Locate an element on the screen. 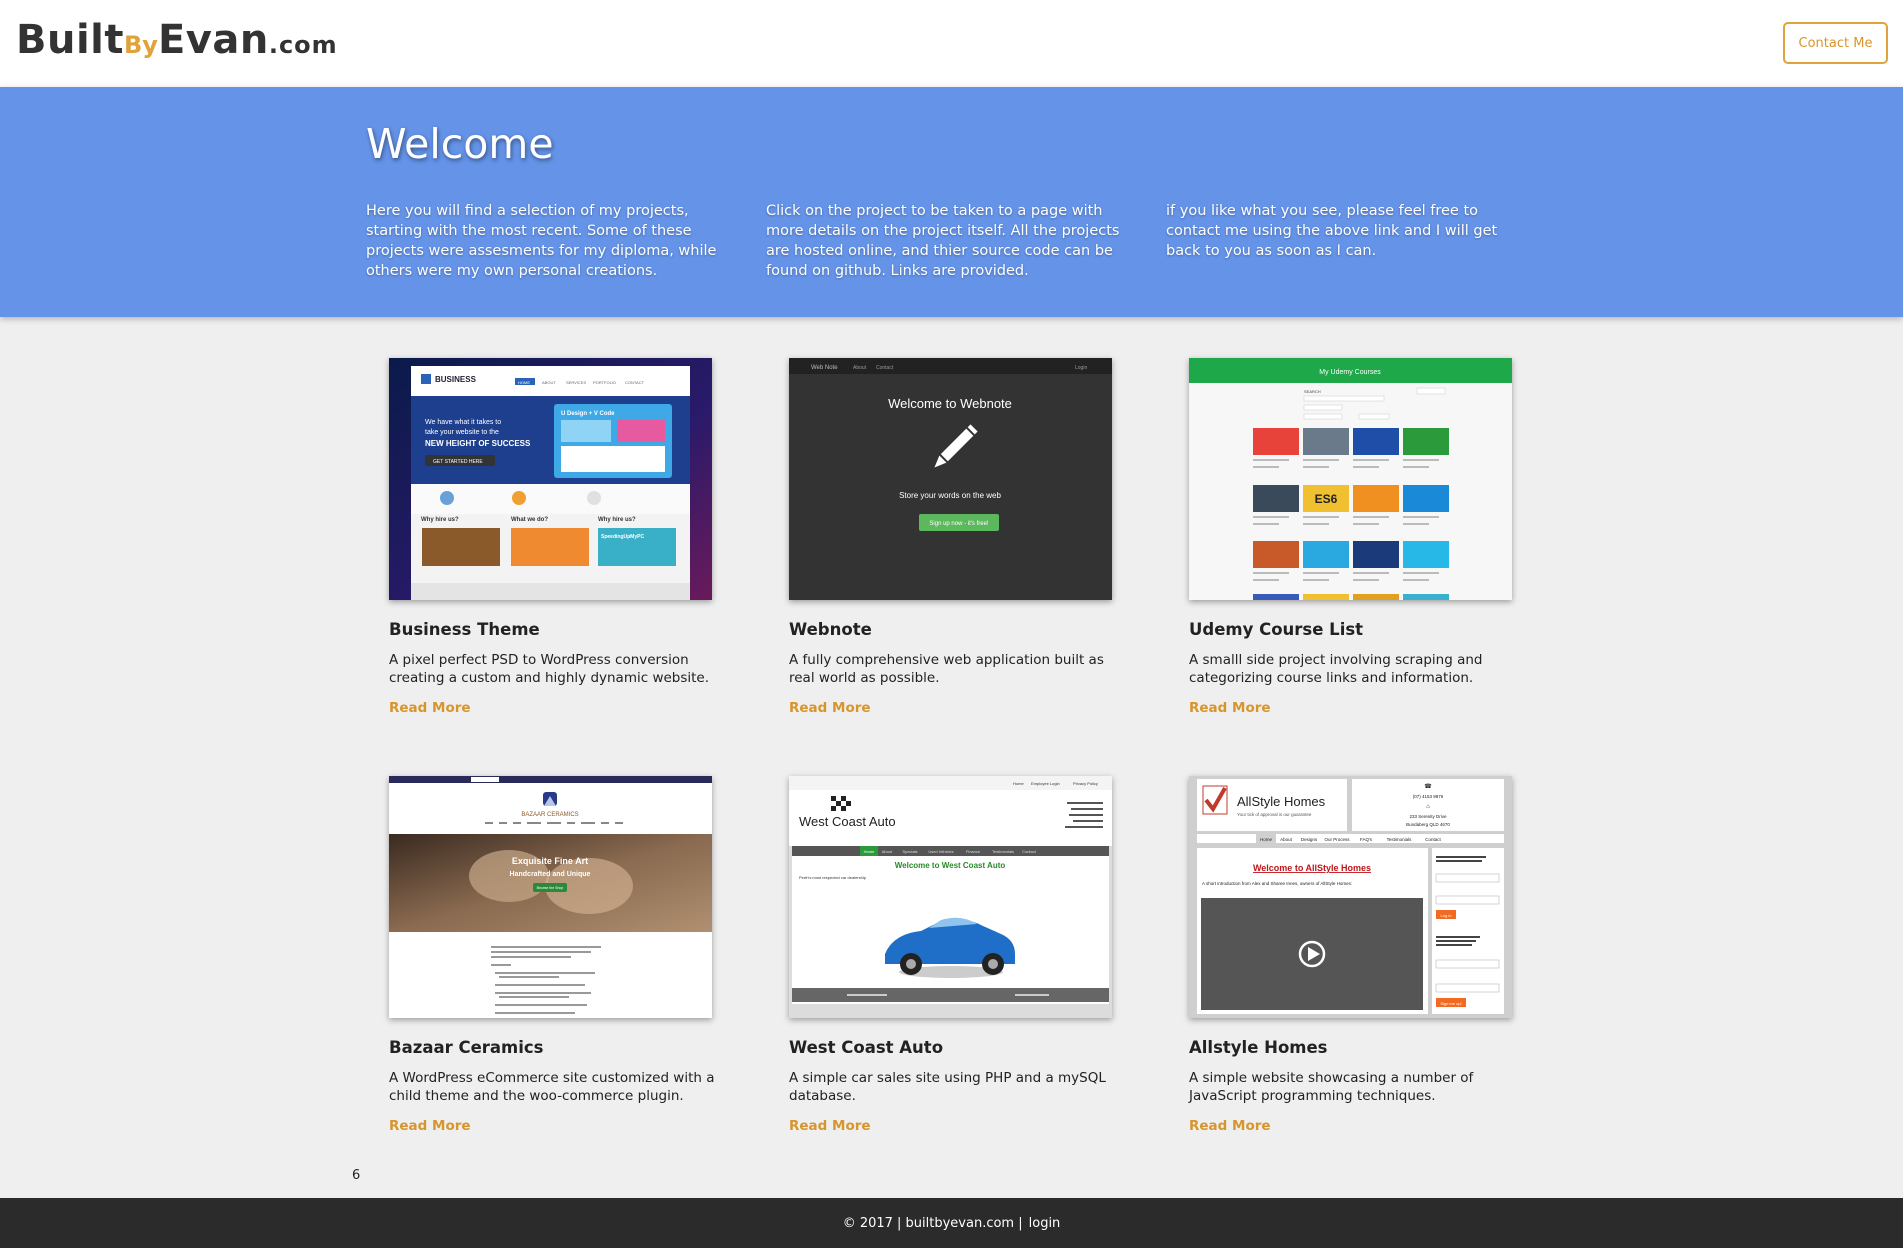  svg-text:Your tick of approval is our g: Your tick of approval is our guarantee is located at coordinates (1274, 814).